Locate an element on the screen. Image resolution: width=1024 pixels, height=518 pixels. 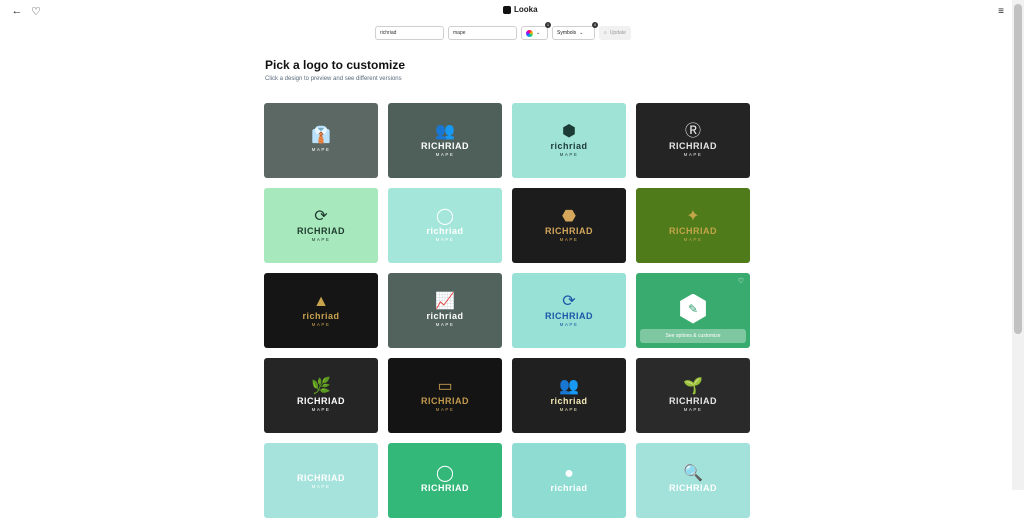
logo-card: ▲ richriad MAPE is located at coordinates (321, 310).